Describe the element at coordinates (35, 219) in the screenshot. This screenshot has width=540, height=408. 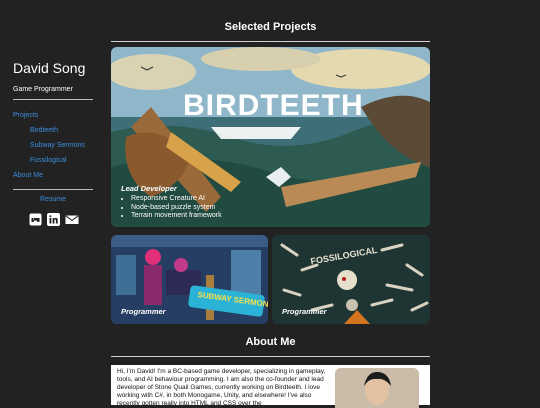
I see `game-controller-icon` at that location.